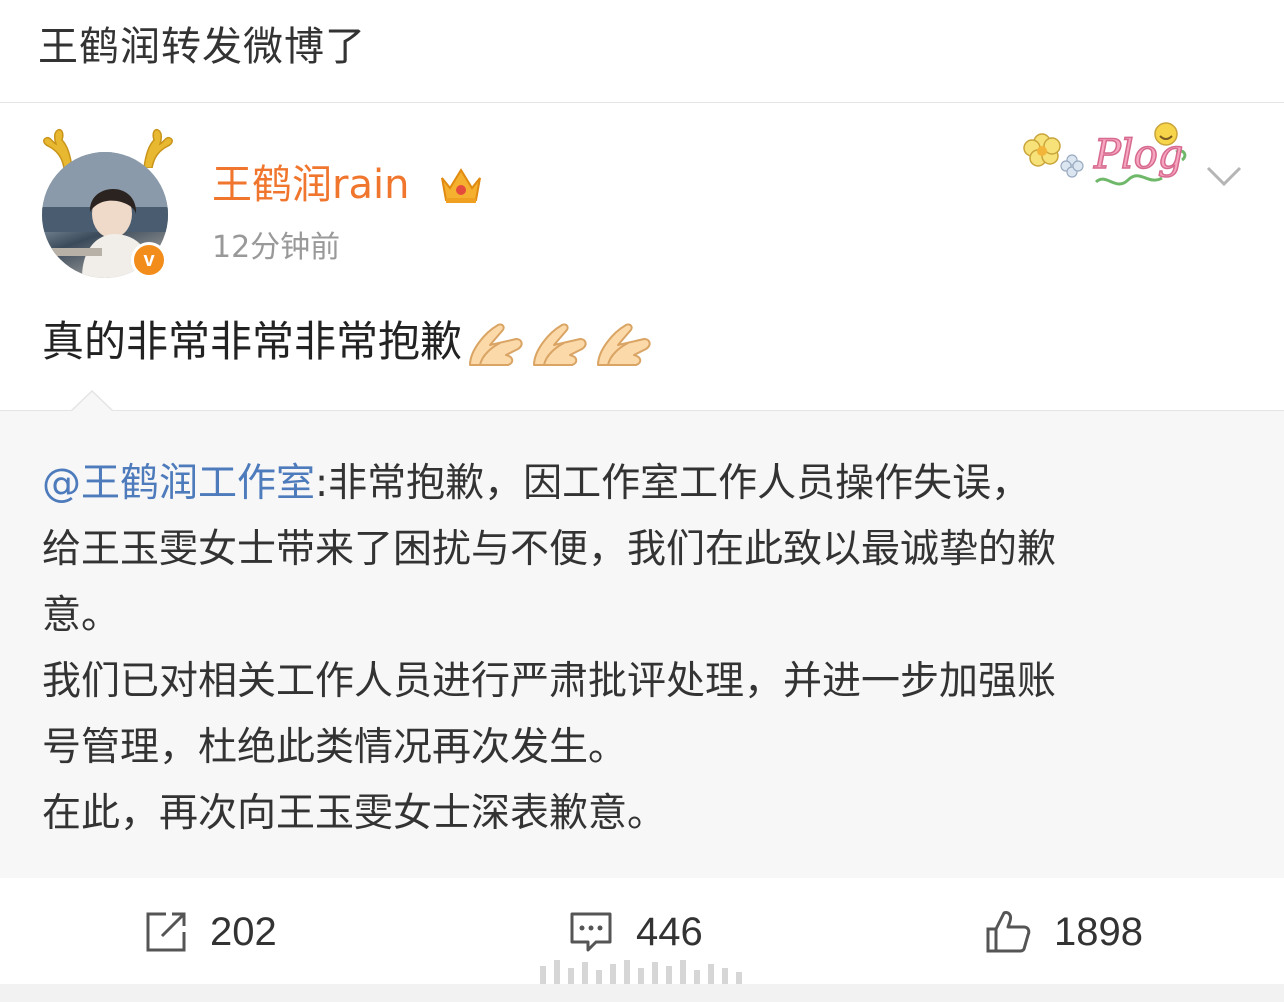 Image resolution: width=1284 pixels, height=1002 pixels. I want to click on like-button: 1898, so click(1063, 932).